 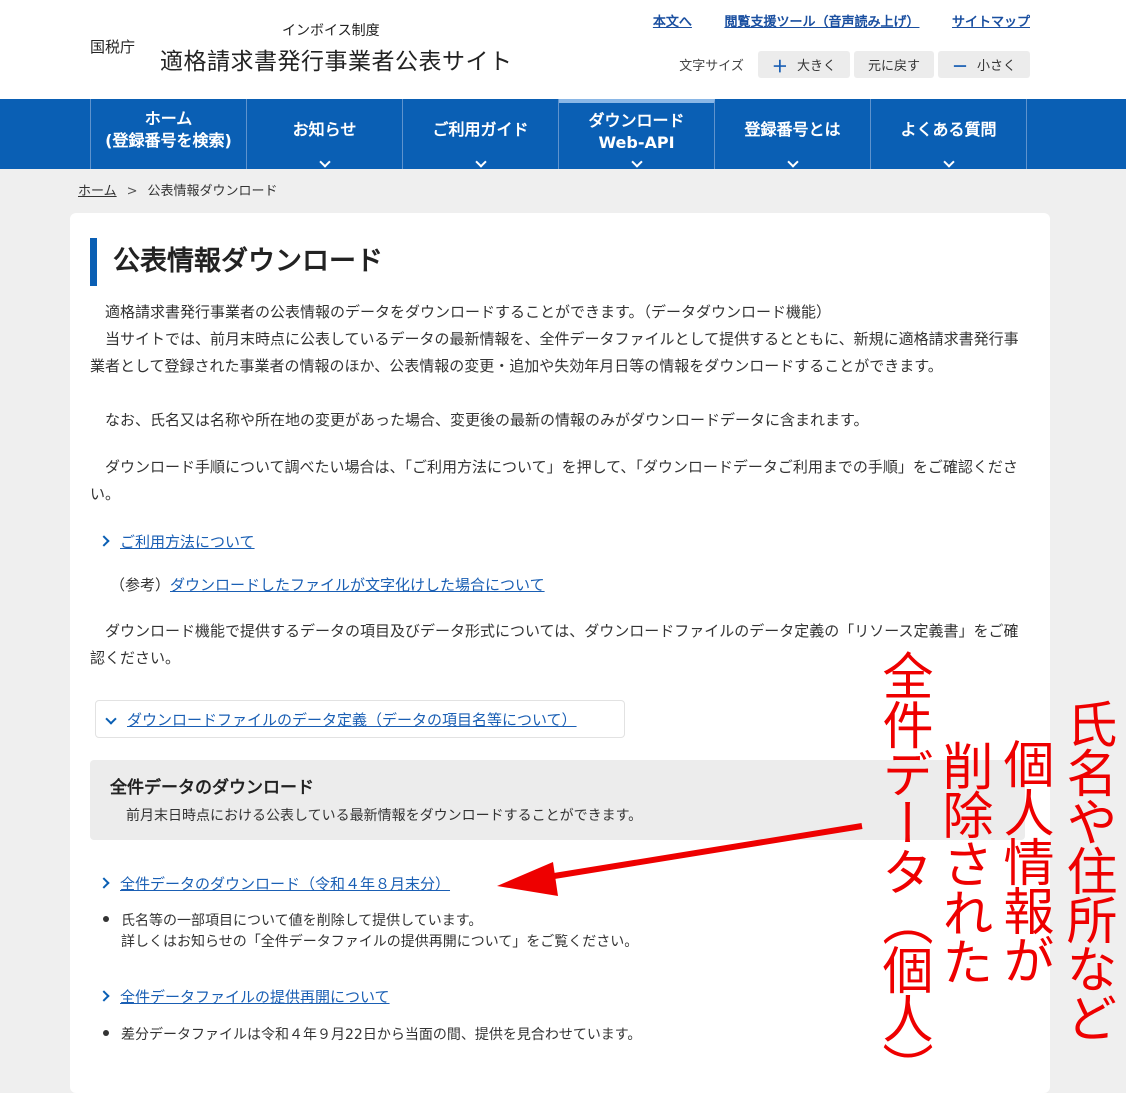 What do you see at coordinates (352, 719) in the screenshot?
I see `data-definition-link: ダウンロードファイルのデータ定義（データの項目名等について）` at bounding box center [352, 719].